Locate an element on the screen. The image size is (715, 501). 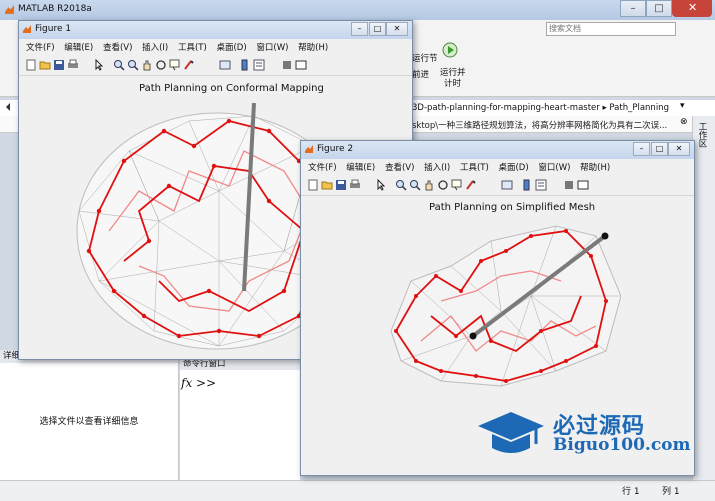
figure1-title: Figure 1 is located at coordinates (53, 29).